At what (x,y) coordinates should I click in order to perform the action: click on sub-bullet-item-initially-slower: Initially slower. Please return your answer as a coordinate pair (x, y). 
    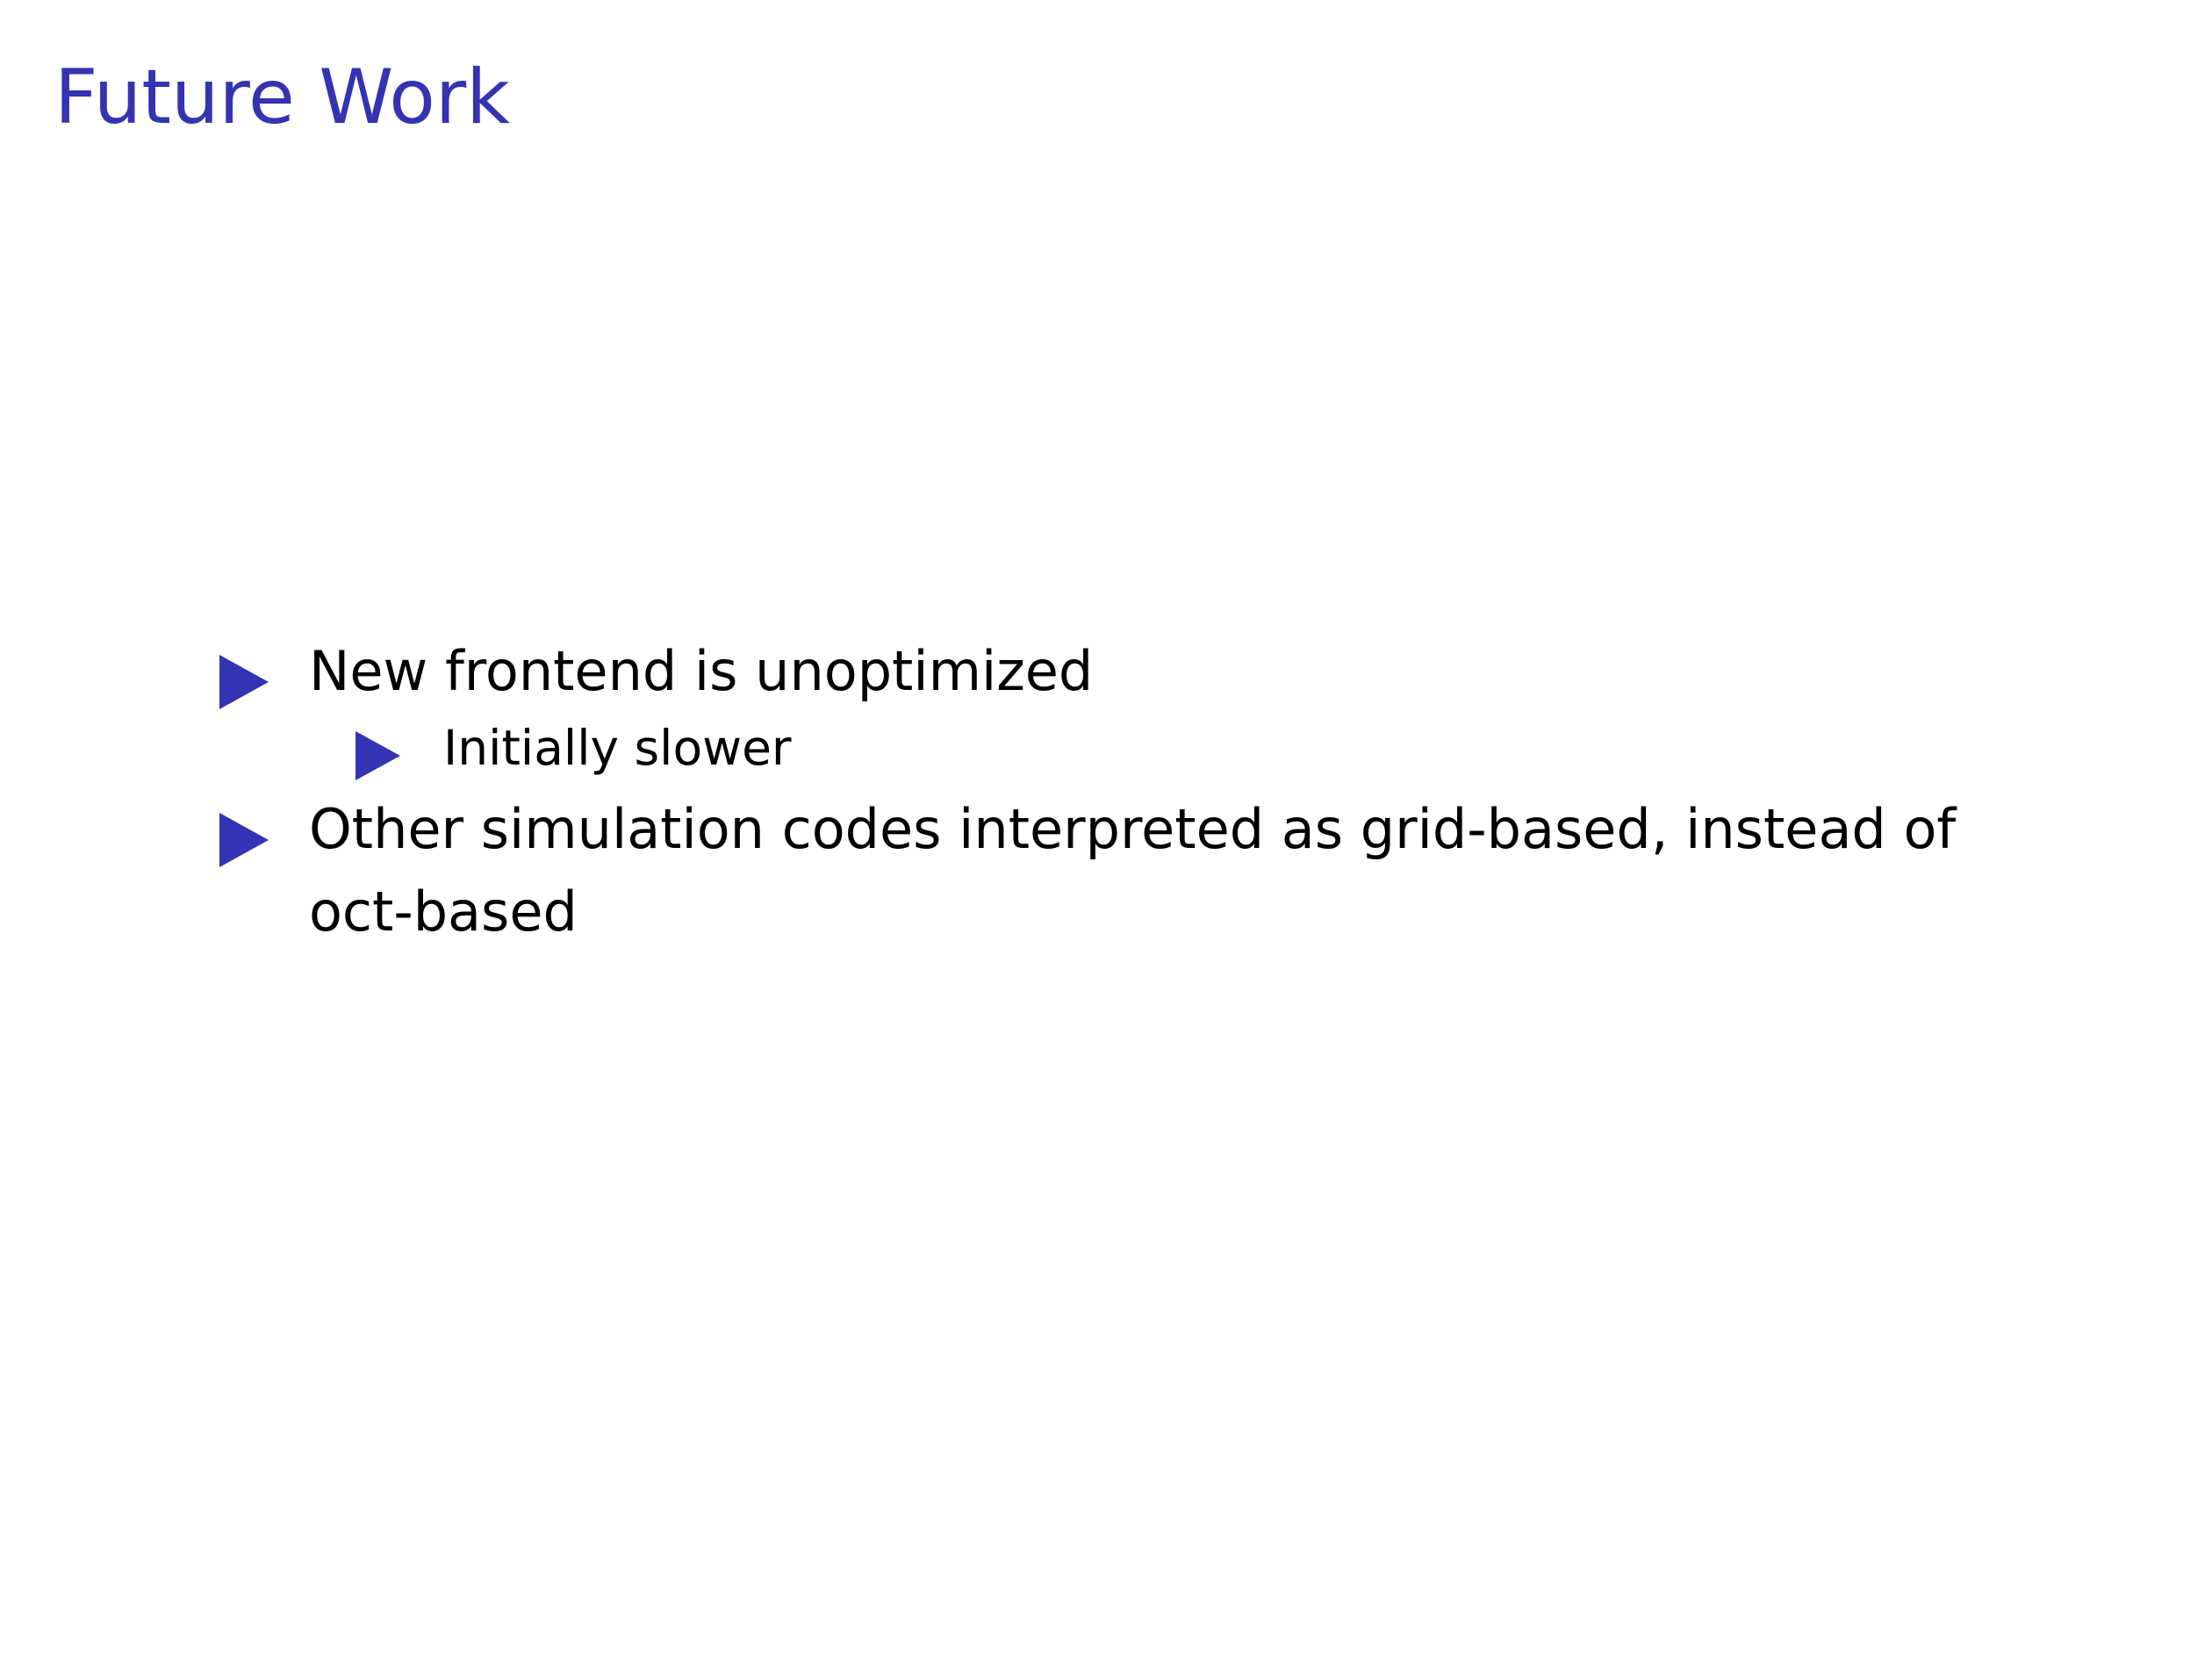
    Looking at the image, I should click on (574, 748).